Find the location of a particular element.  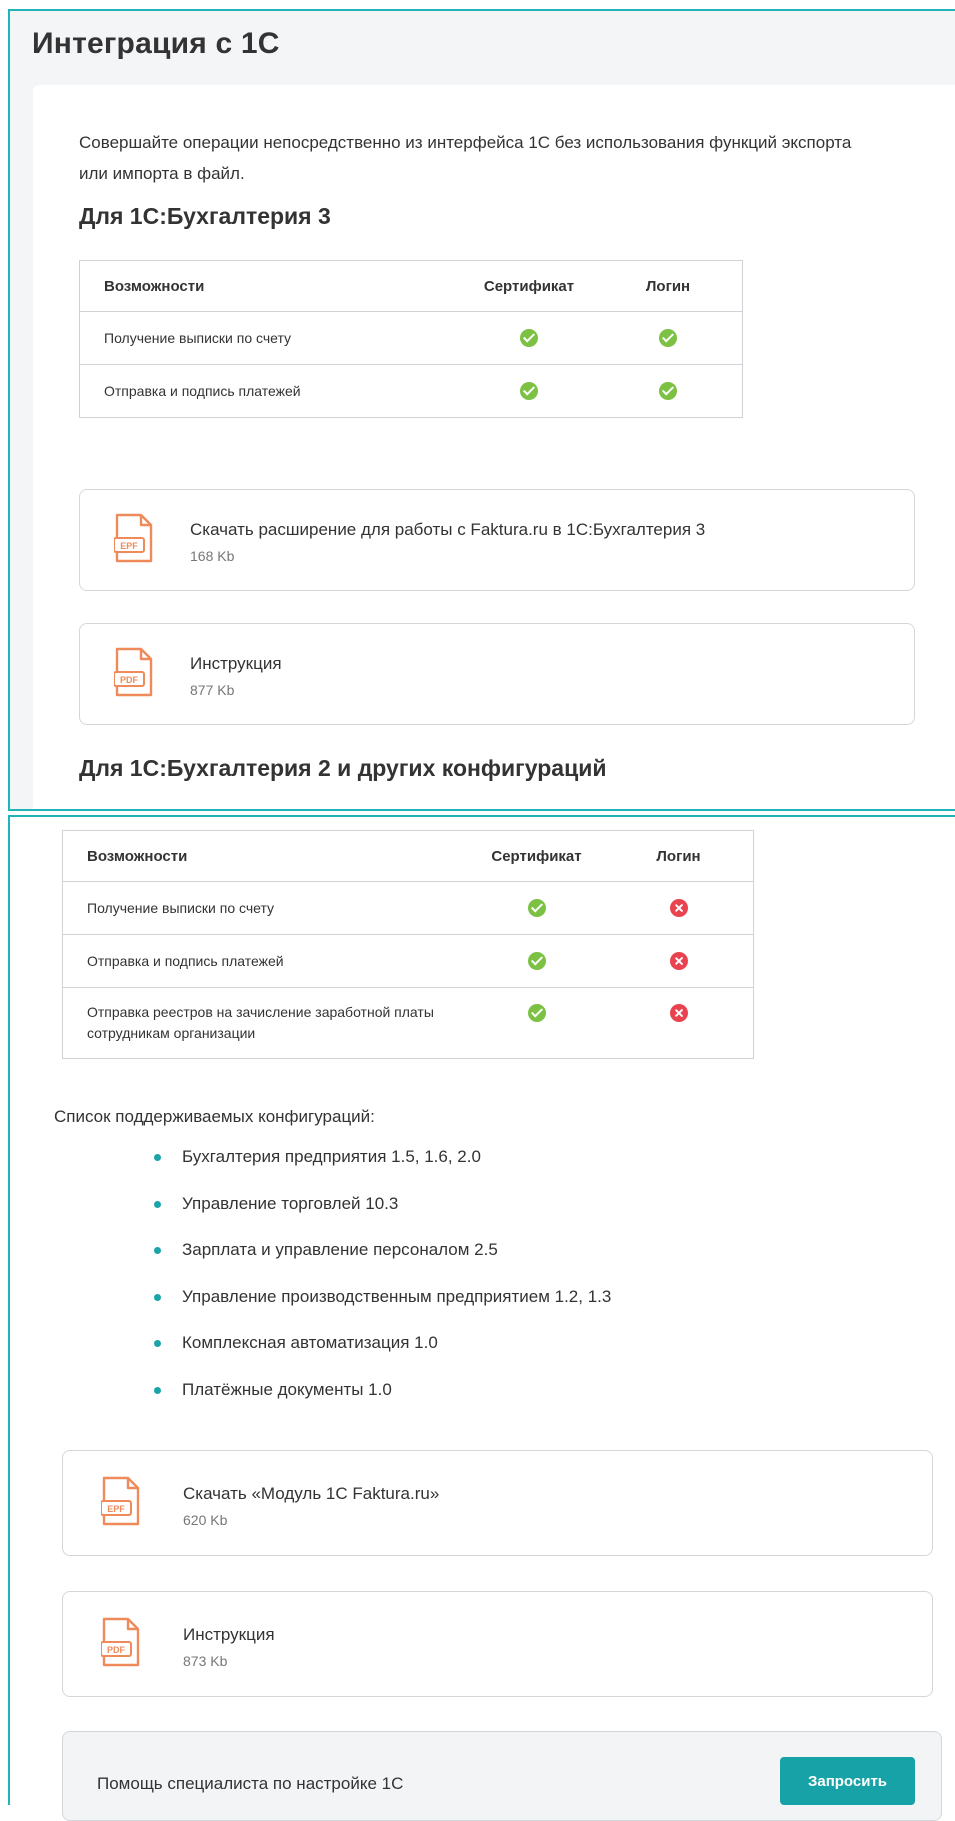

file-size: 168 Kb is located at coordinates (212, 556).